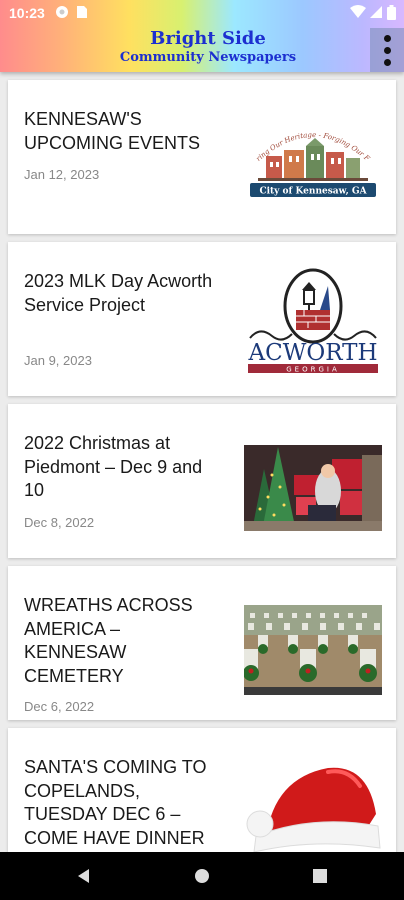  I want to click on article-date: Jan 9, 2023, so click(58, 360).